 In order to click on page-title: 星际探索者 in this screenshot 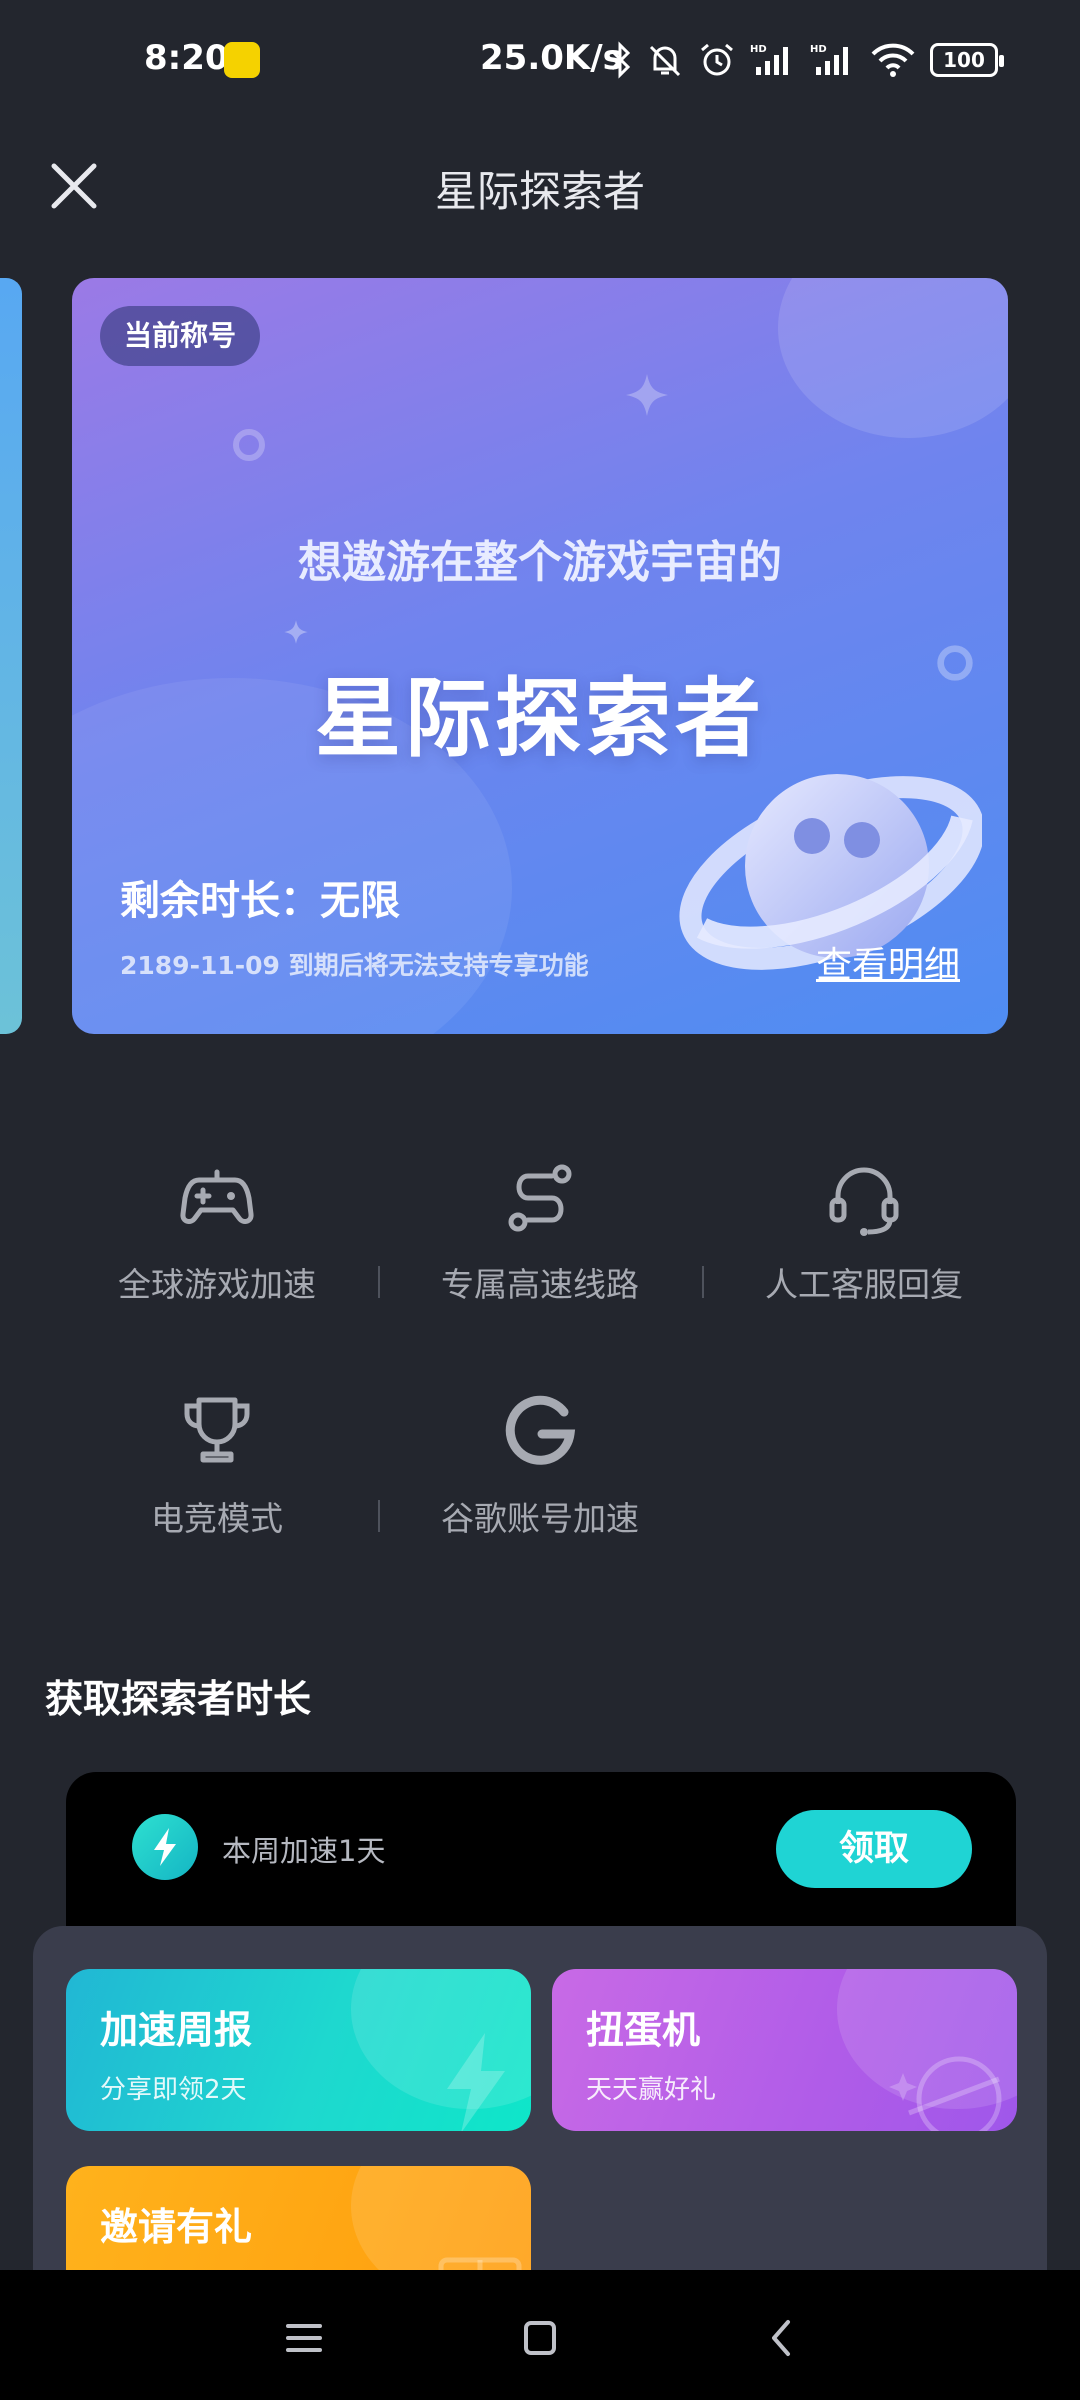, I will do `click(539, 191)`.